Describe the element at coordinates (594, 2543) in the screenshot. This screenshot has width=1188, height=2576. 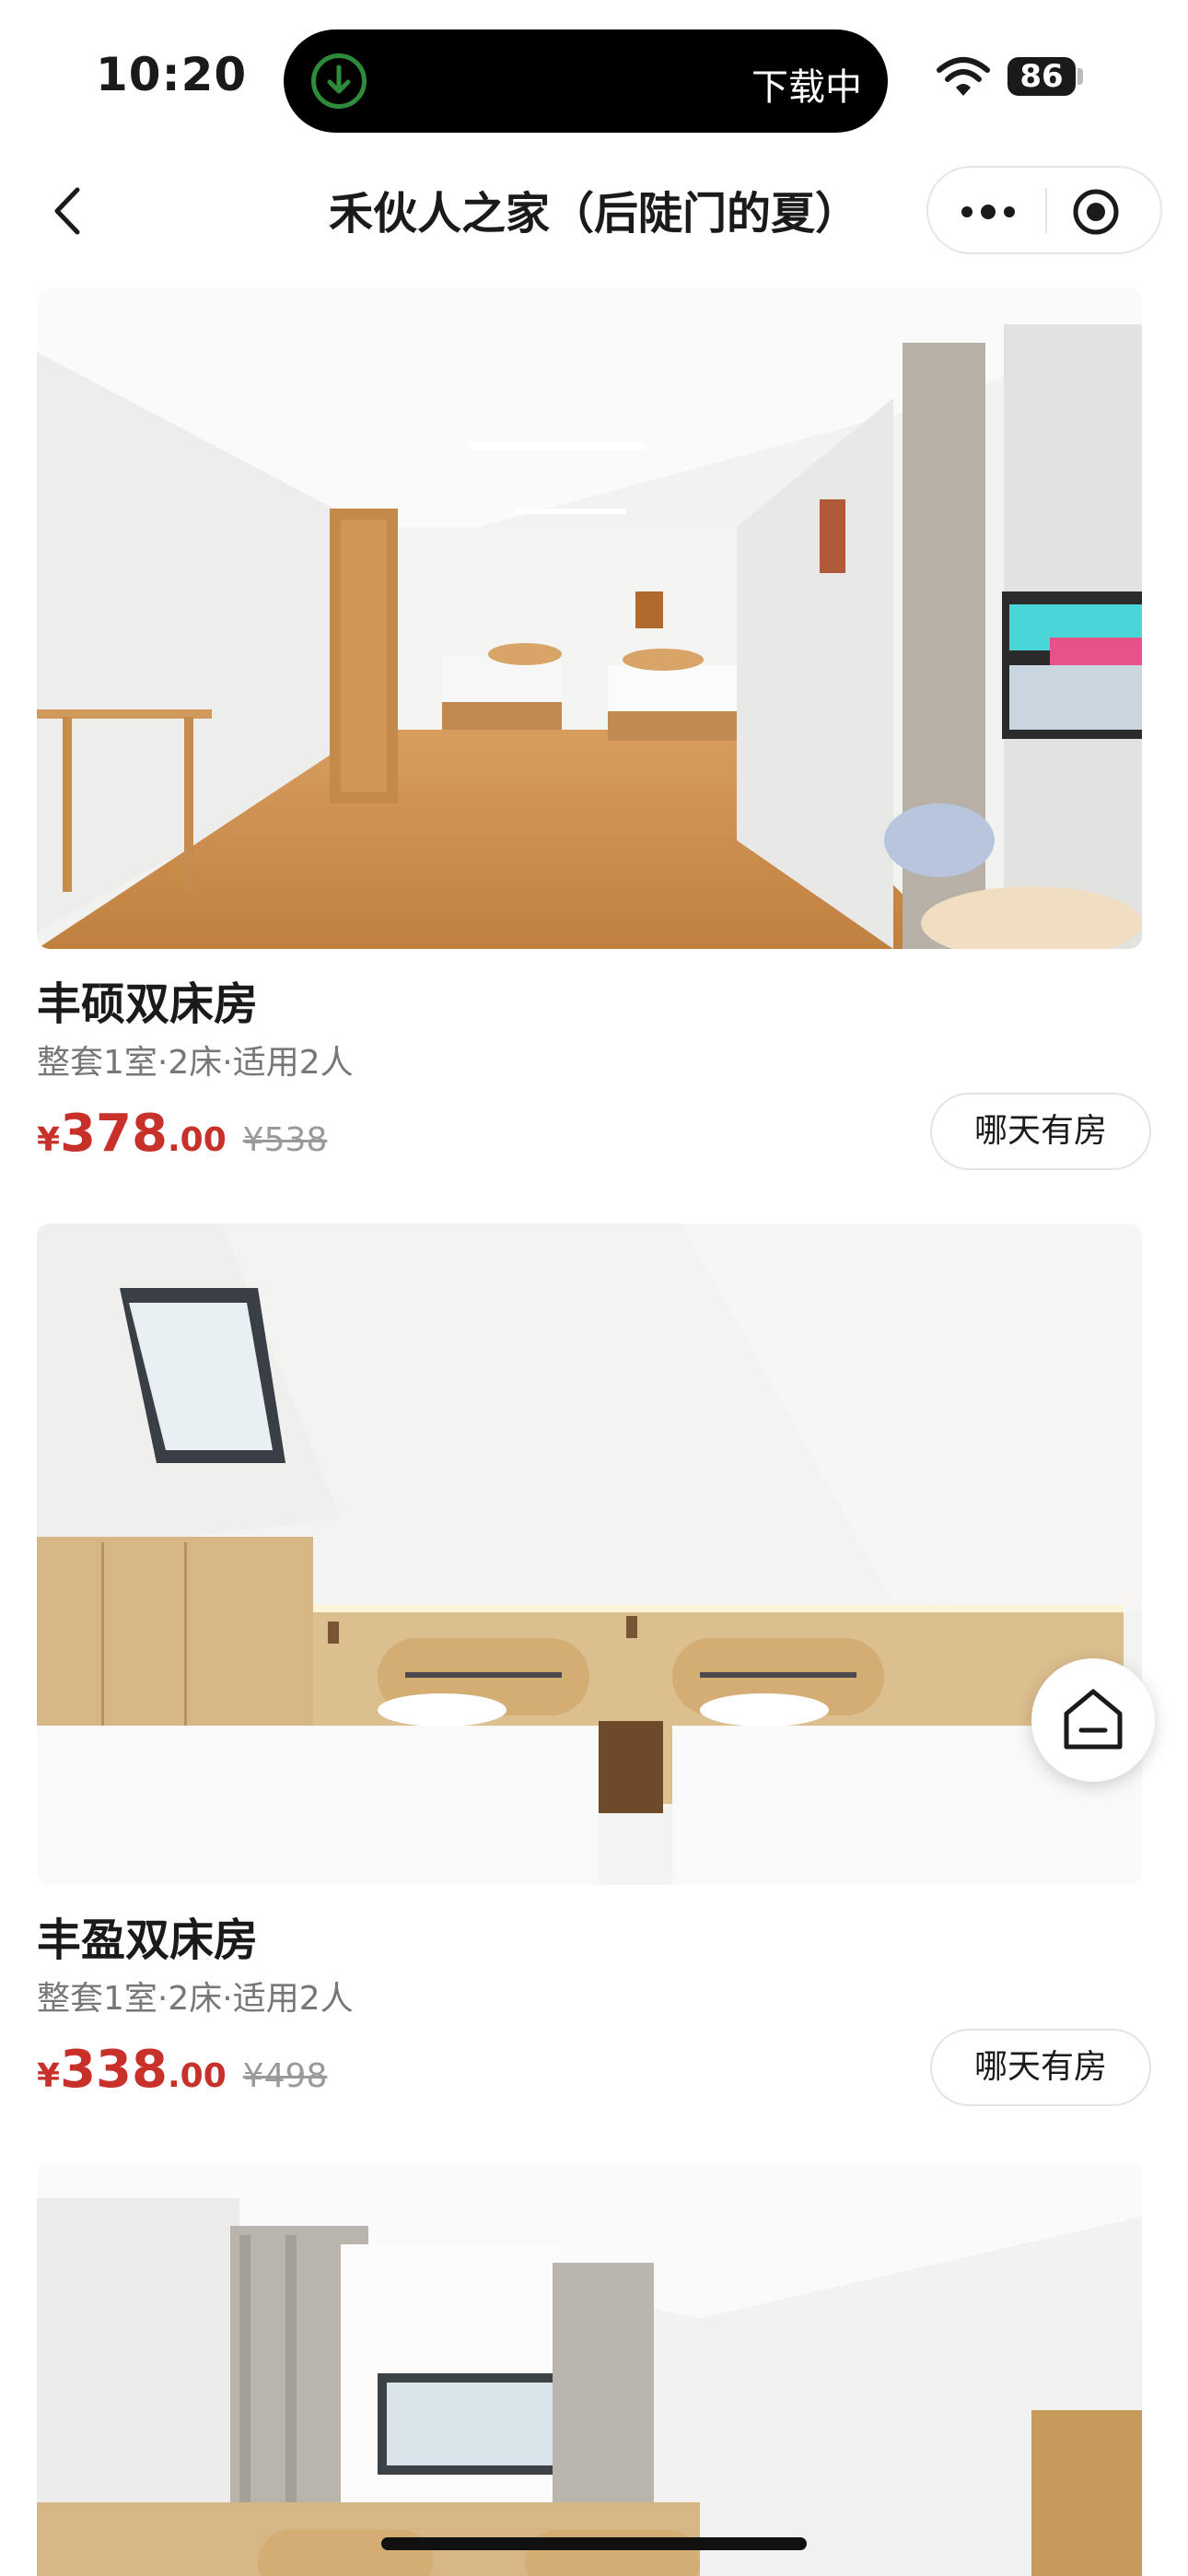
I see `home-indicator` at that location.